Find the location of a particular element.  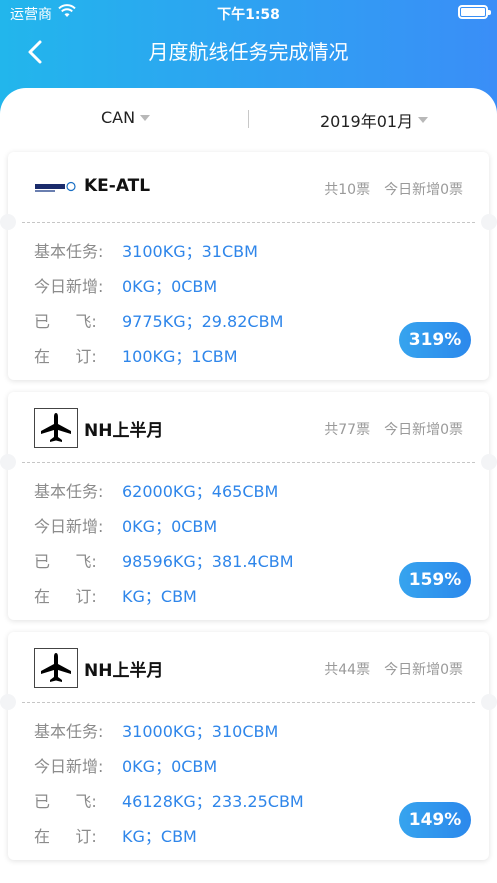

status-time: 下午1:58 is located at coordinates (248, 15).